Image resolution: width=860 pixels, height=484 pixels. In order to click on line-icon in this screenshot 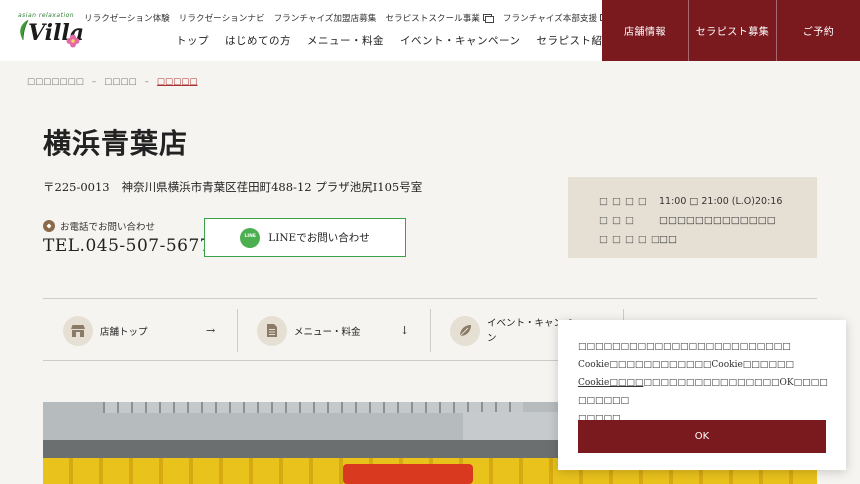, I will do `click(250, 237)`.